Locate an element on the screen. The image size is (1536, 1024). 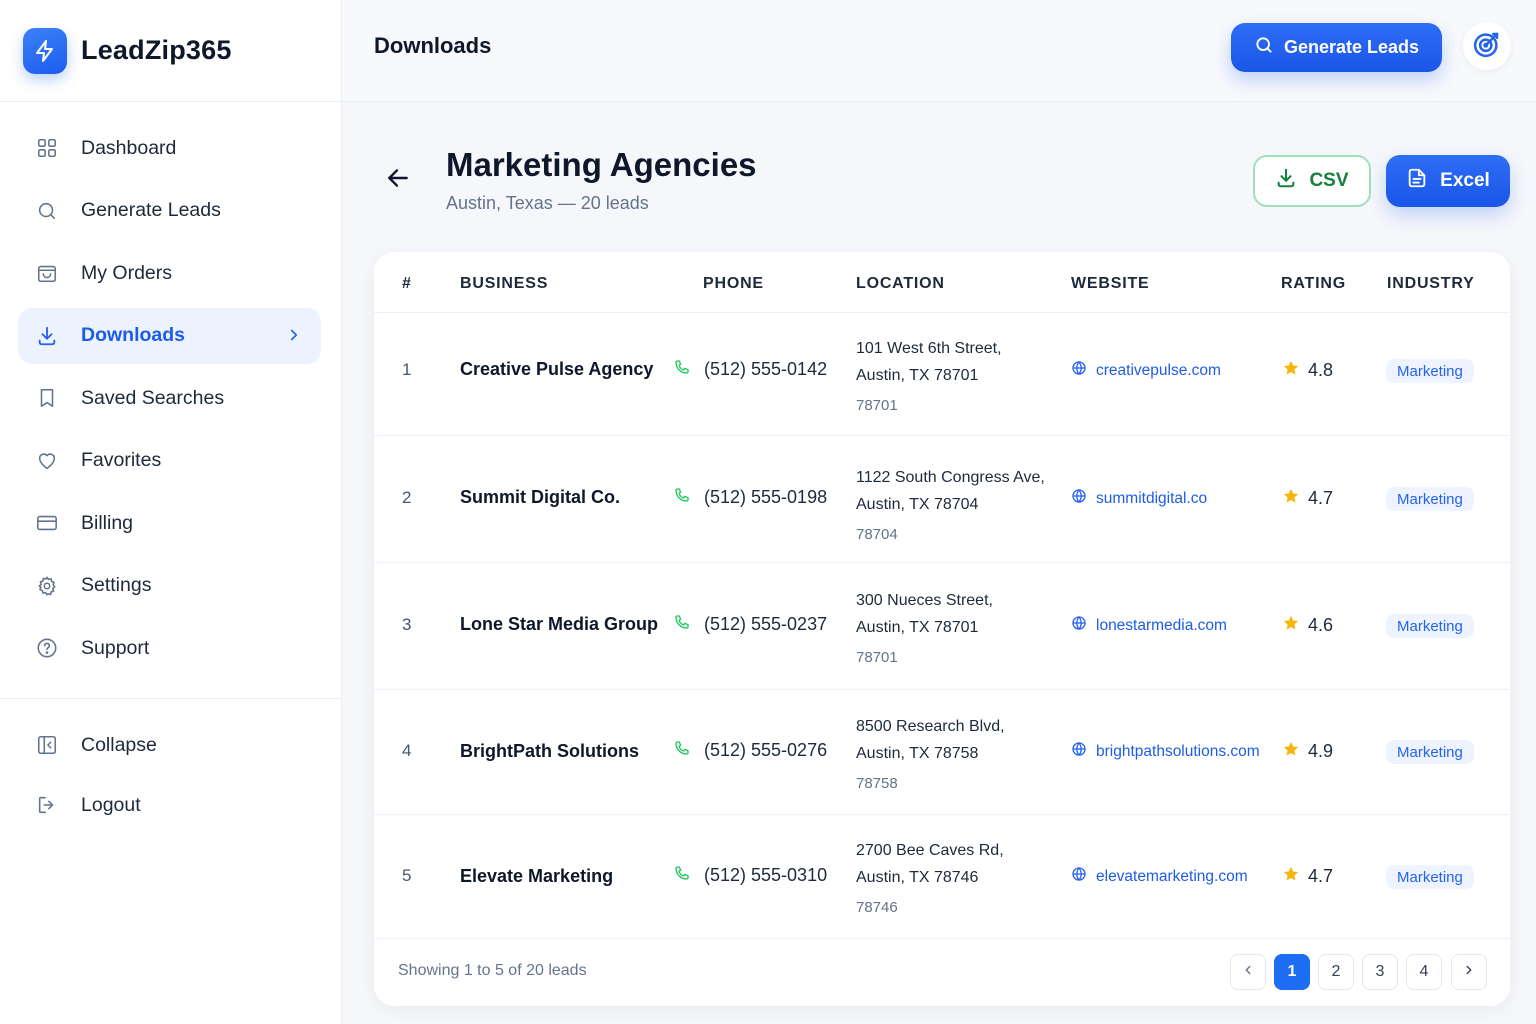
logout-icon is located at coordinates (47, 805).